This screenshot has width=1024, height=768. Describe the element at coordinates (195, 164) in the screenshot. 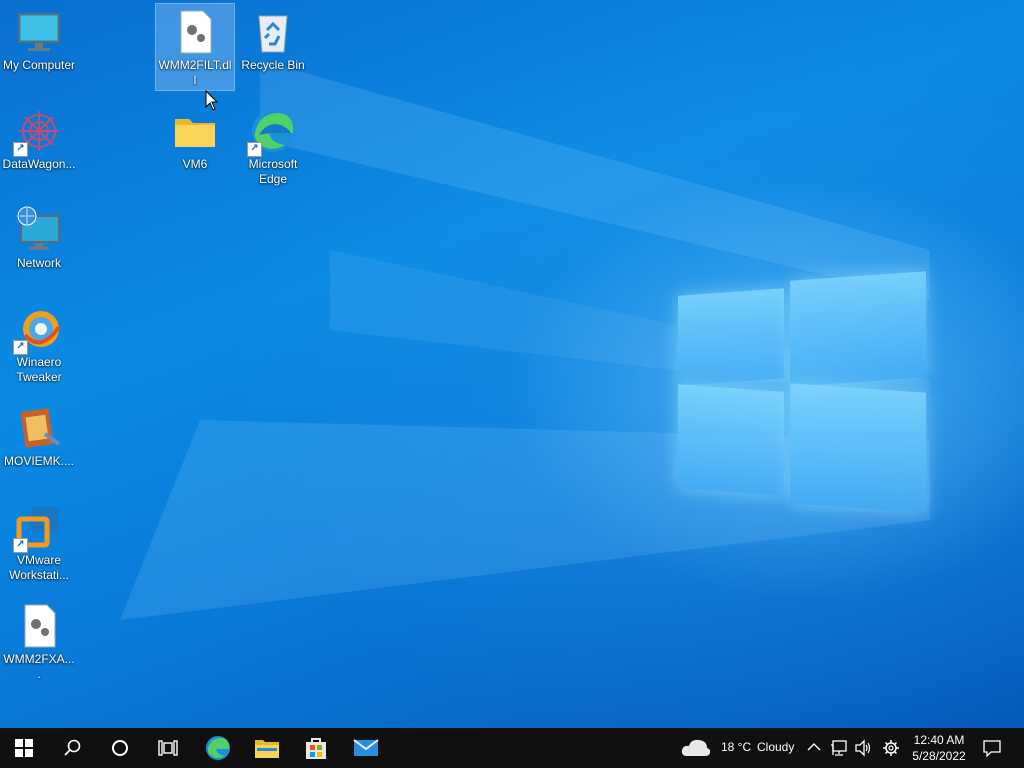

I see `desktop-icon-label: VM6` at that location.